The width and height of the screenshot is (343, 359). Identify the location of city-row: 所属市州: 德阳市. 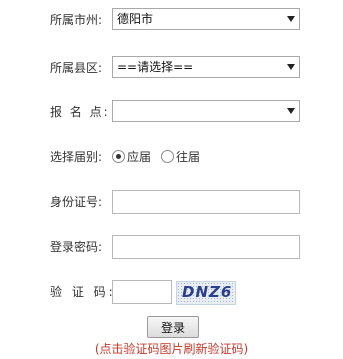
(171, 20).